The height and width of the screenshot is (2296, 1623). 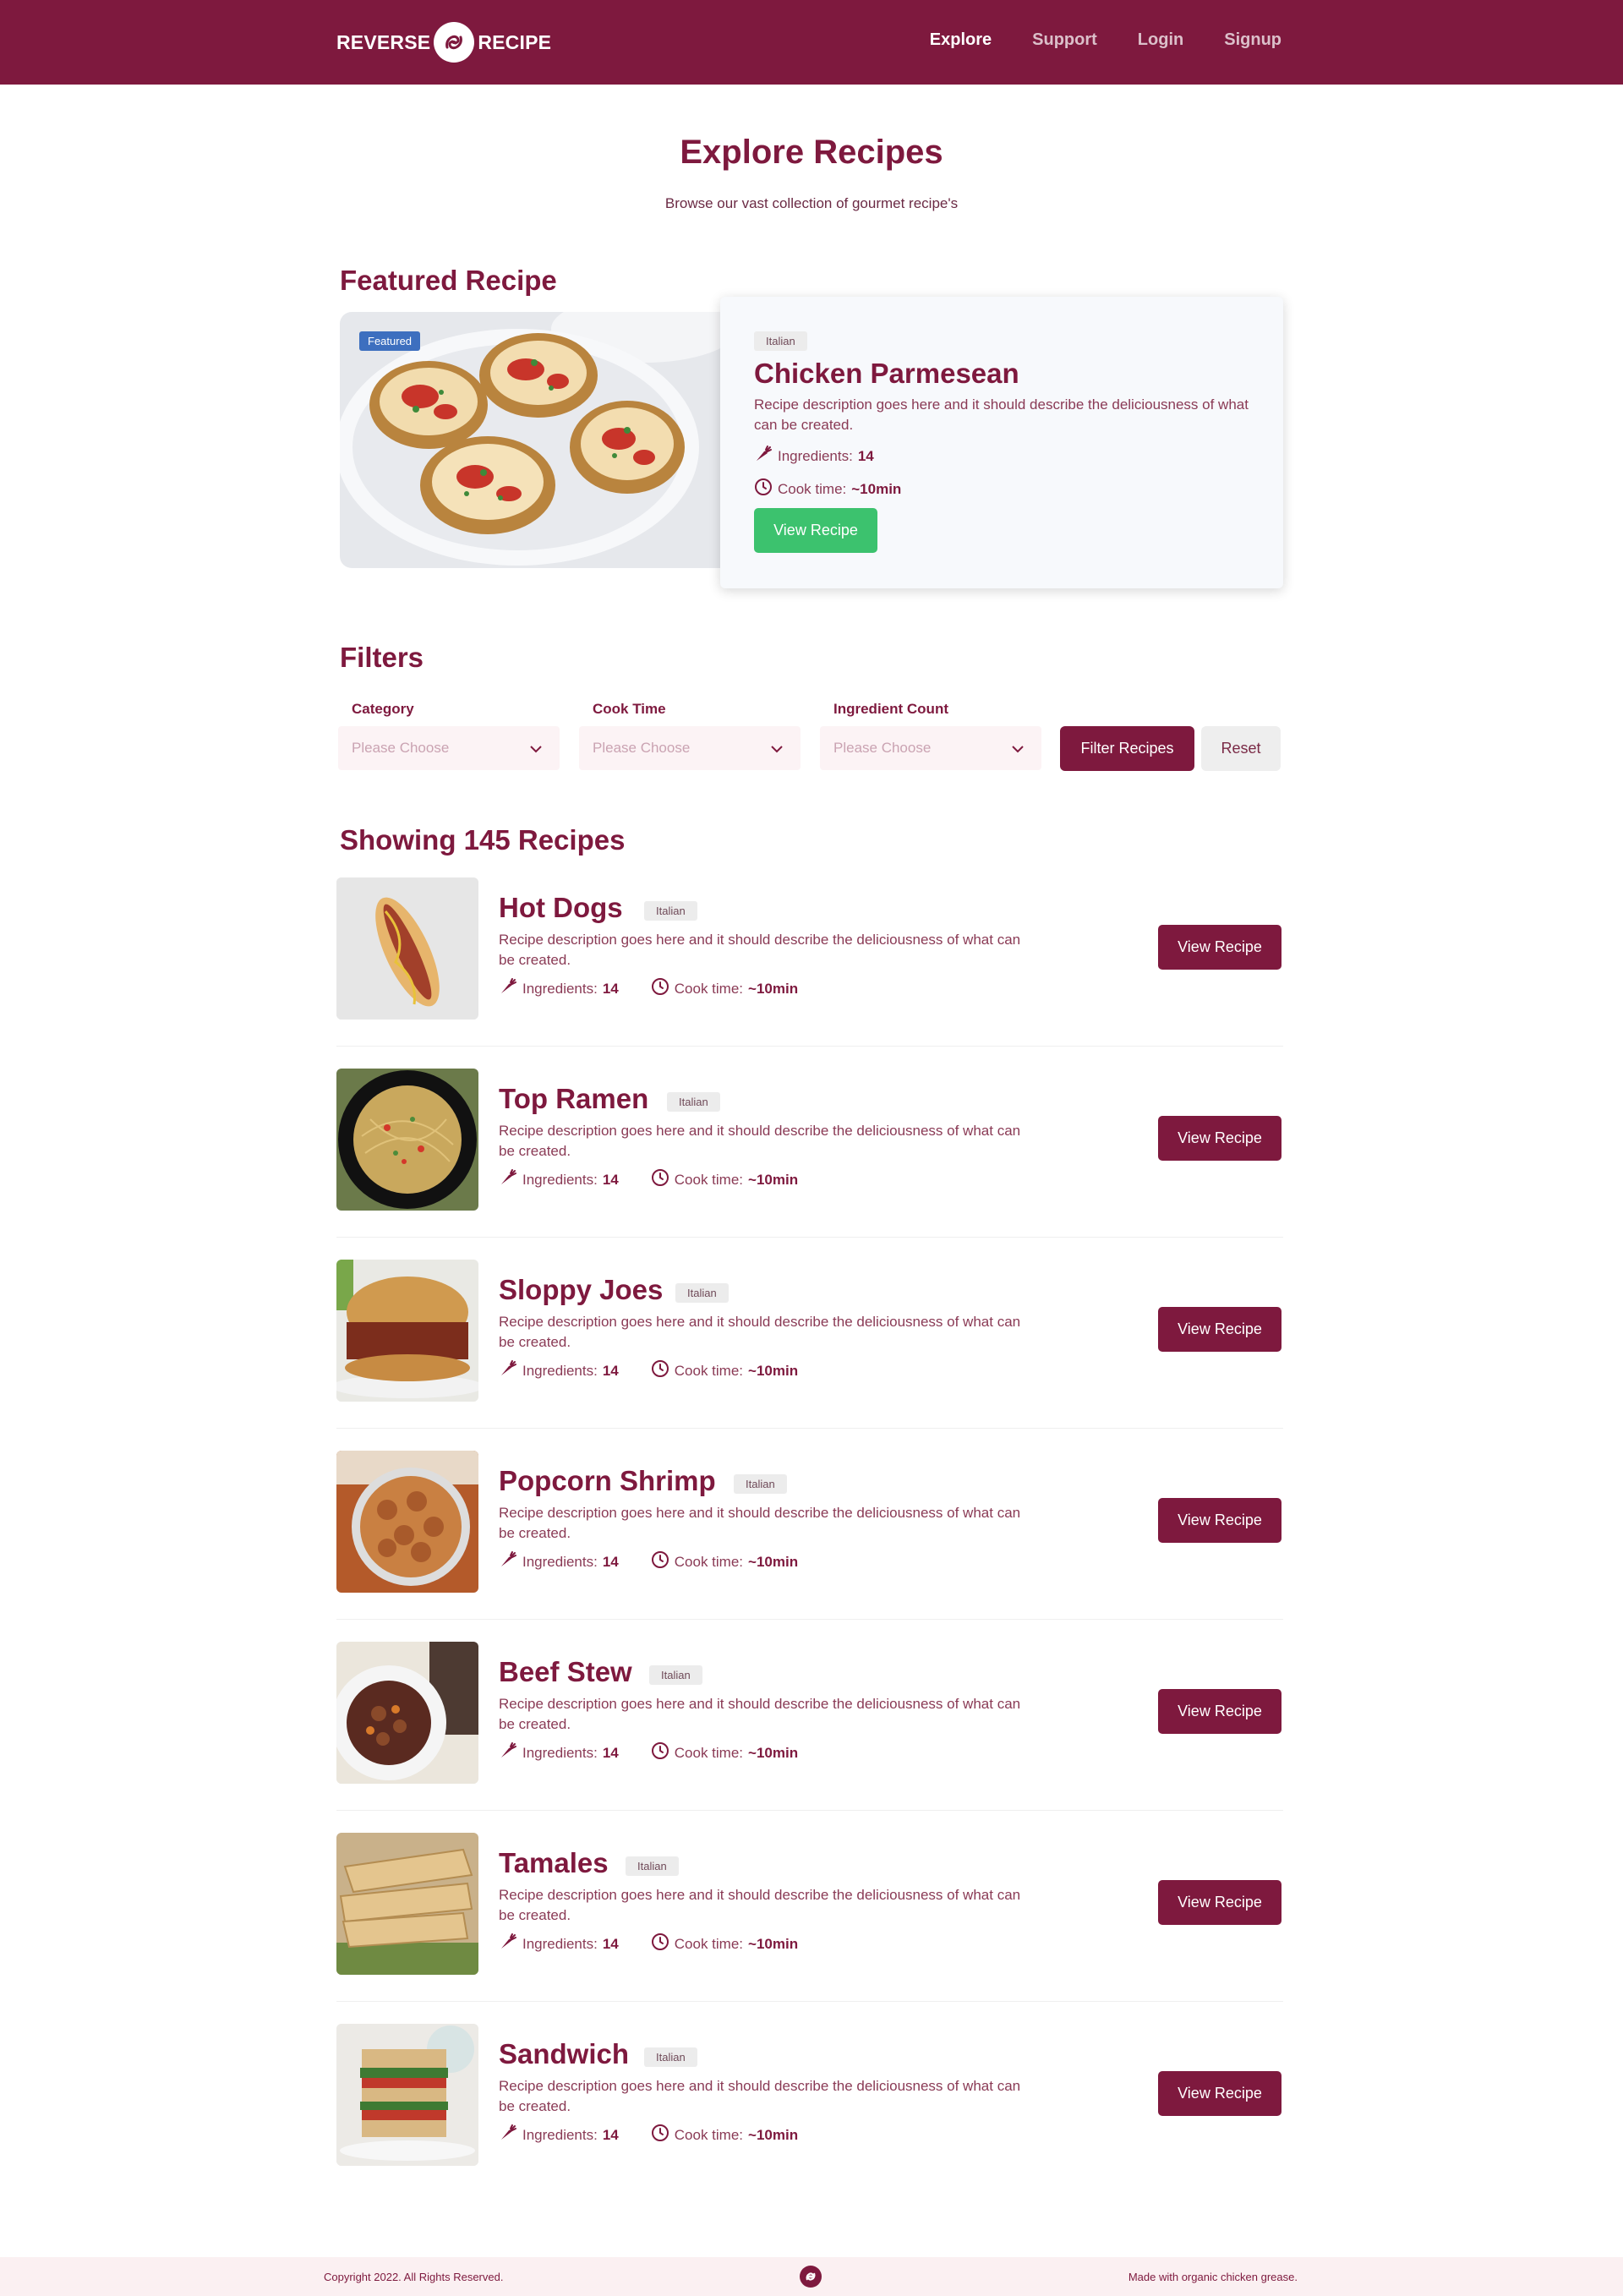 I want to click on featured-ingredients: Ingredients: 14, so click(x=814, y=456).